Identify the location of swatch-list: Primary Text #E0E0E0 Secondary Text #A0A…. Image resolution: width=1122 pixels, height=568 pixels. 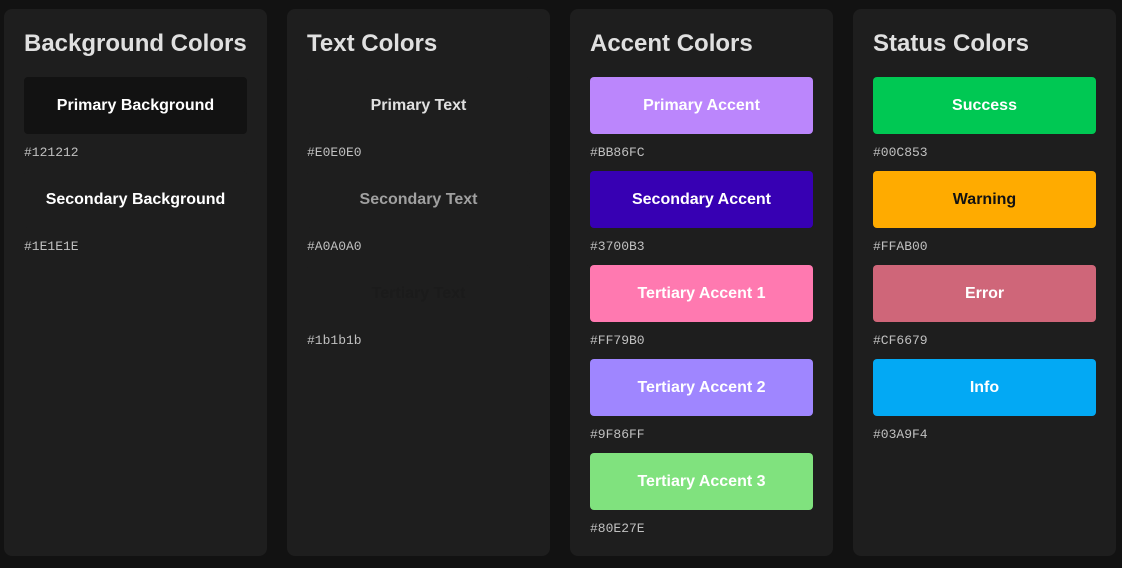
(418, 218).